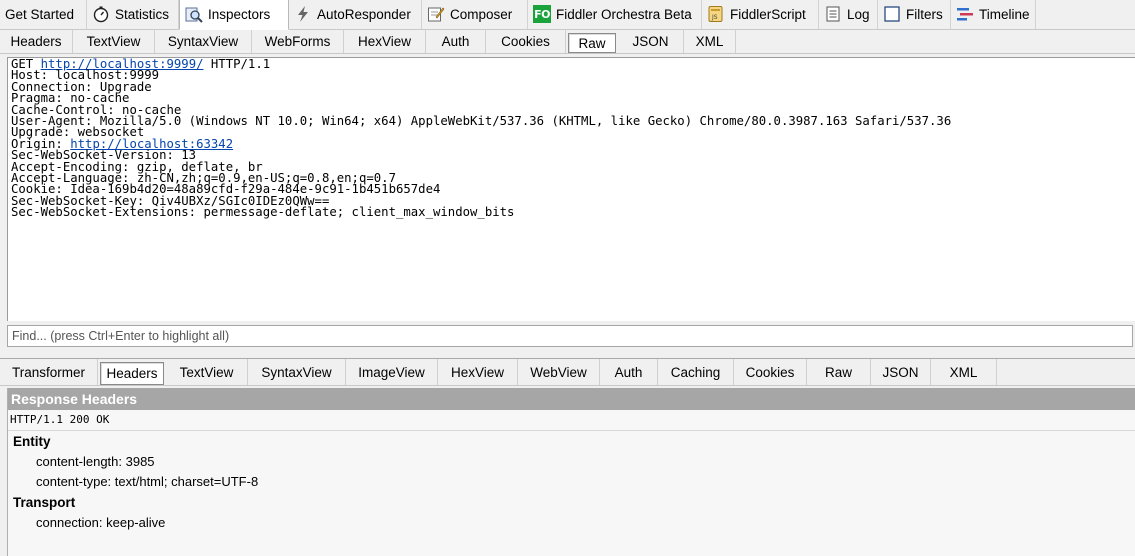  Describe the element at coordinates (571, 442) in the screenshot. I see `header-group-entity: Entity` at that location.